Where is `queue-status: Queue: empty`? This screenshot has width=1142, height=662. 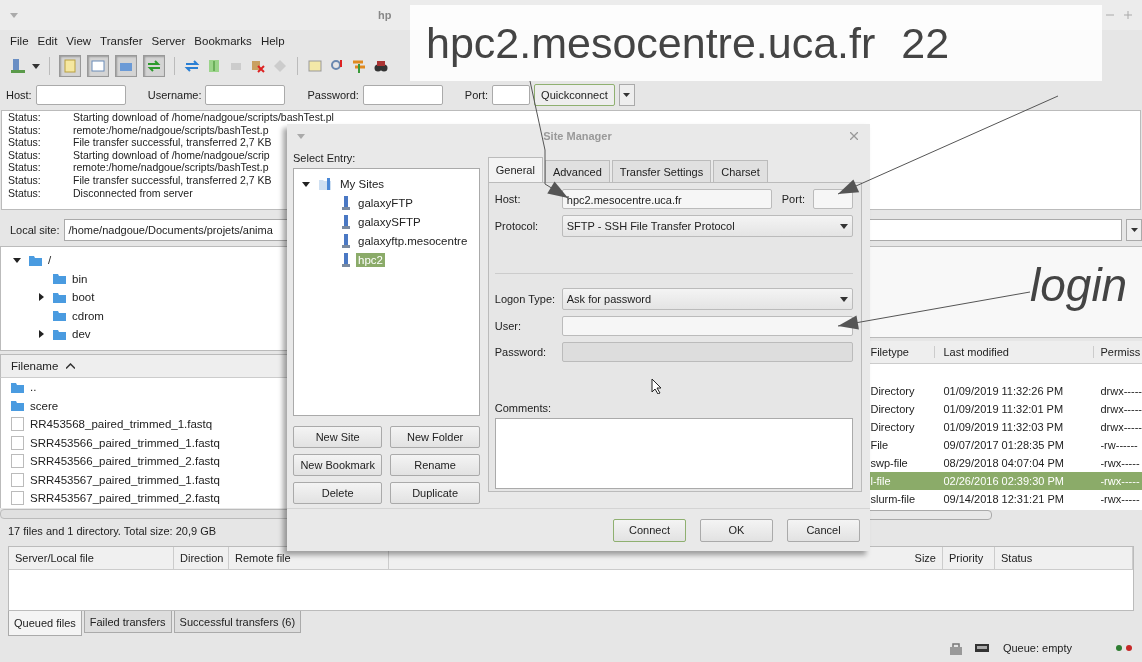
queue-status: Queue: empty is located at coordinates (1037, 648).